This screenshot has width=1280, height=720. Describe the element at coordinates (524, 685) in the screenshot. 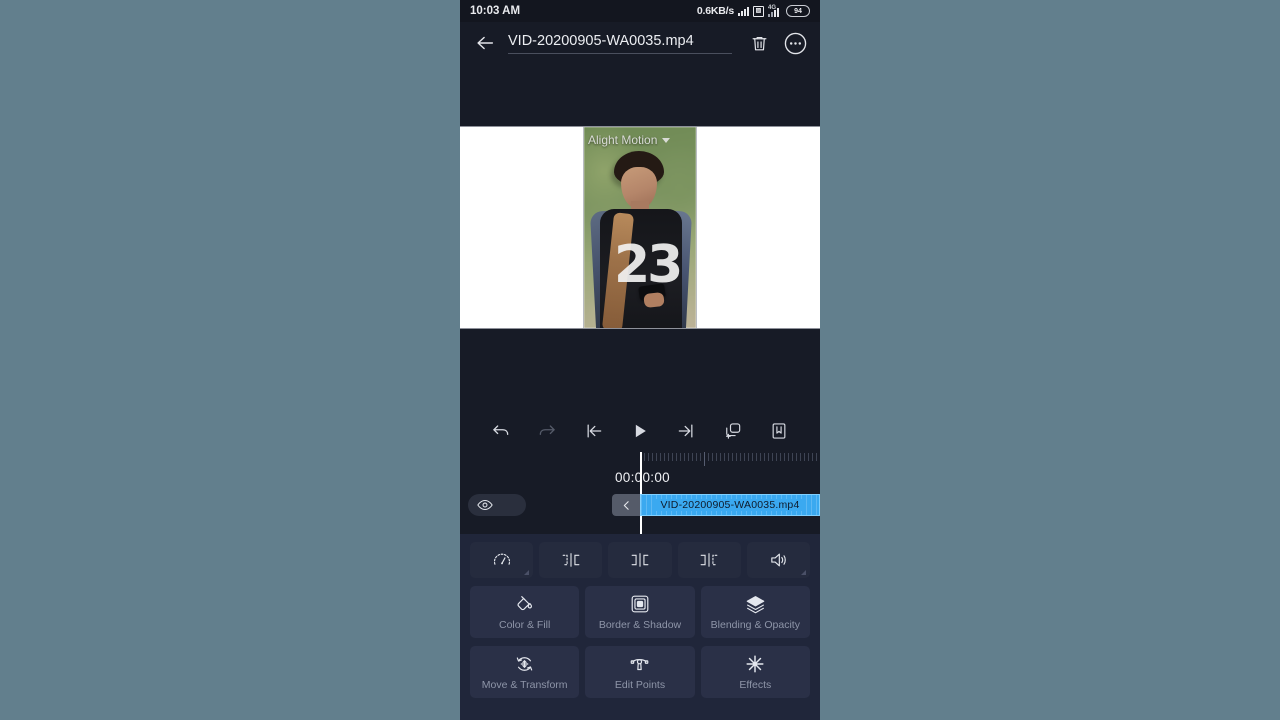

I see `card-label: Move & Transform` at that location.